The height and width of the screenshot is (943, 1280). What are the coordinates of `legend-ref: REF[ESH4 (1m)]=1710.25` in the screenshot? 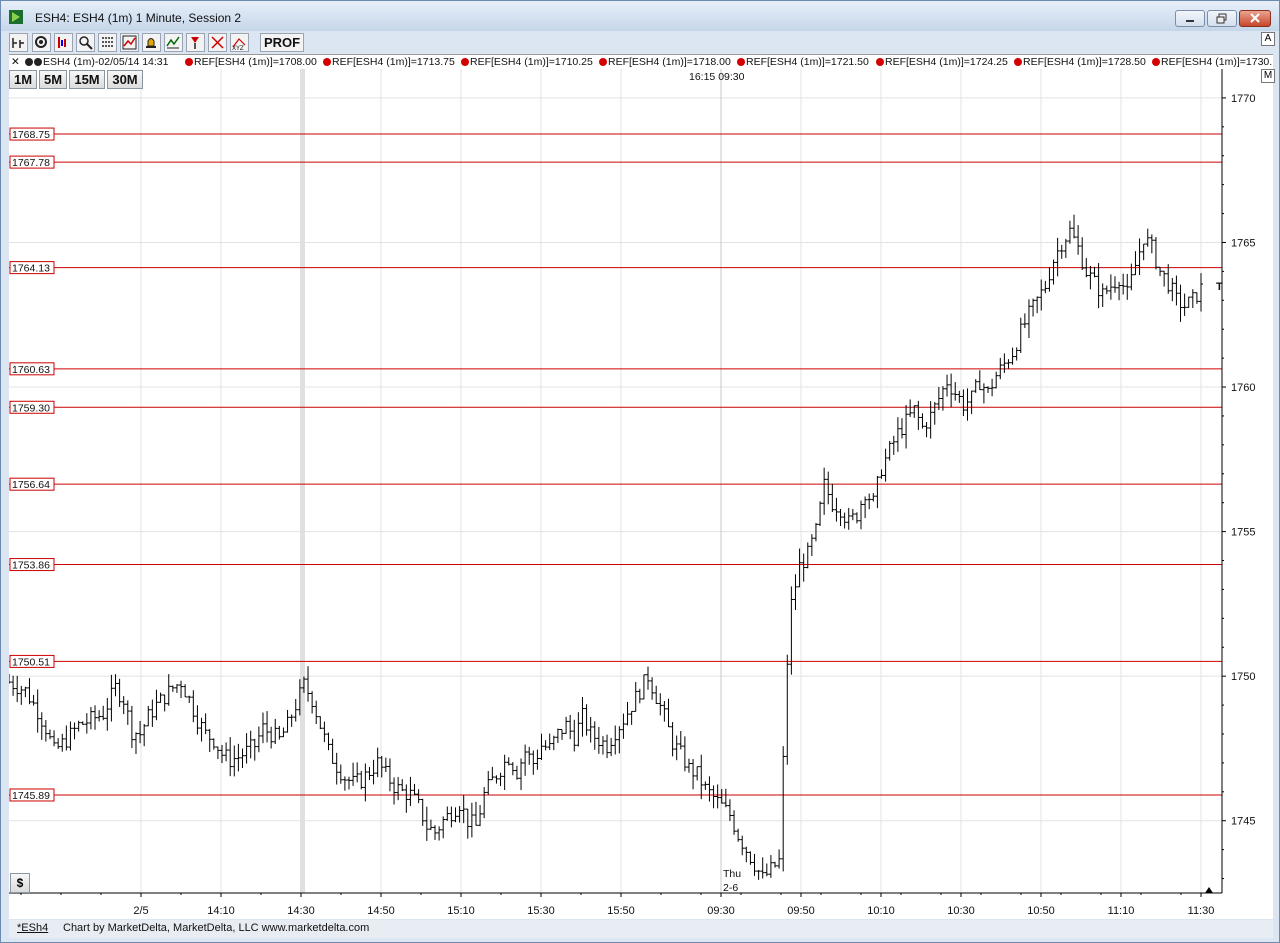 It's located at (527, 62).